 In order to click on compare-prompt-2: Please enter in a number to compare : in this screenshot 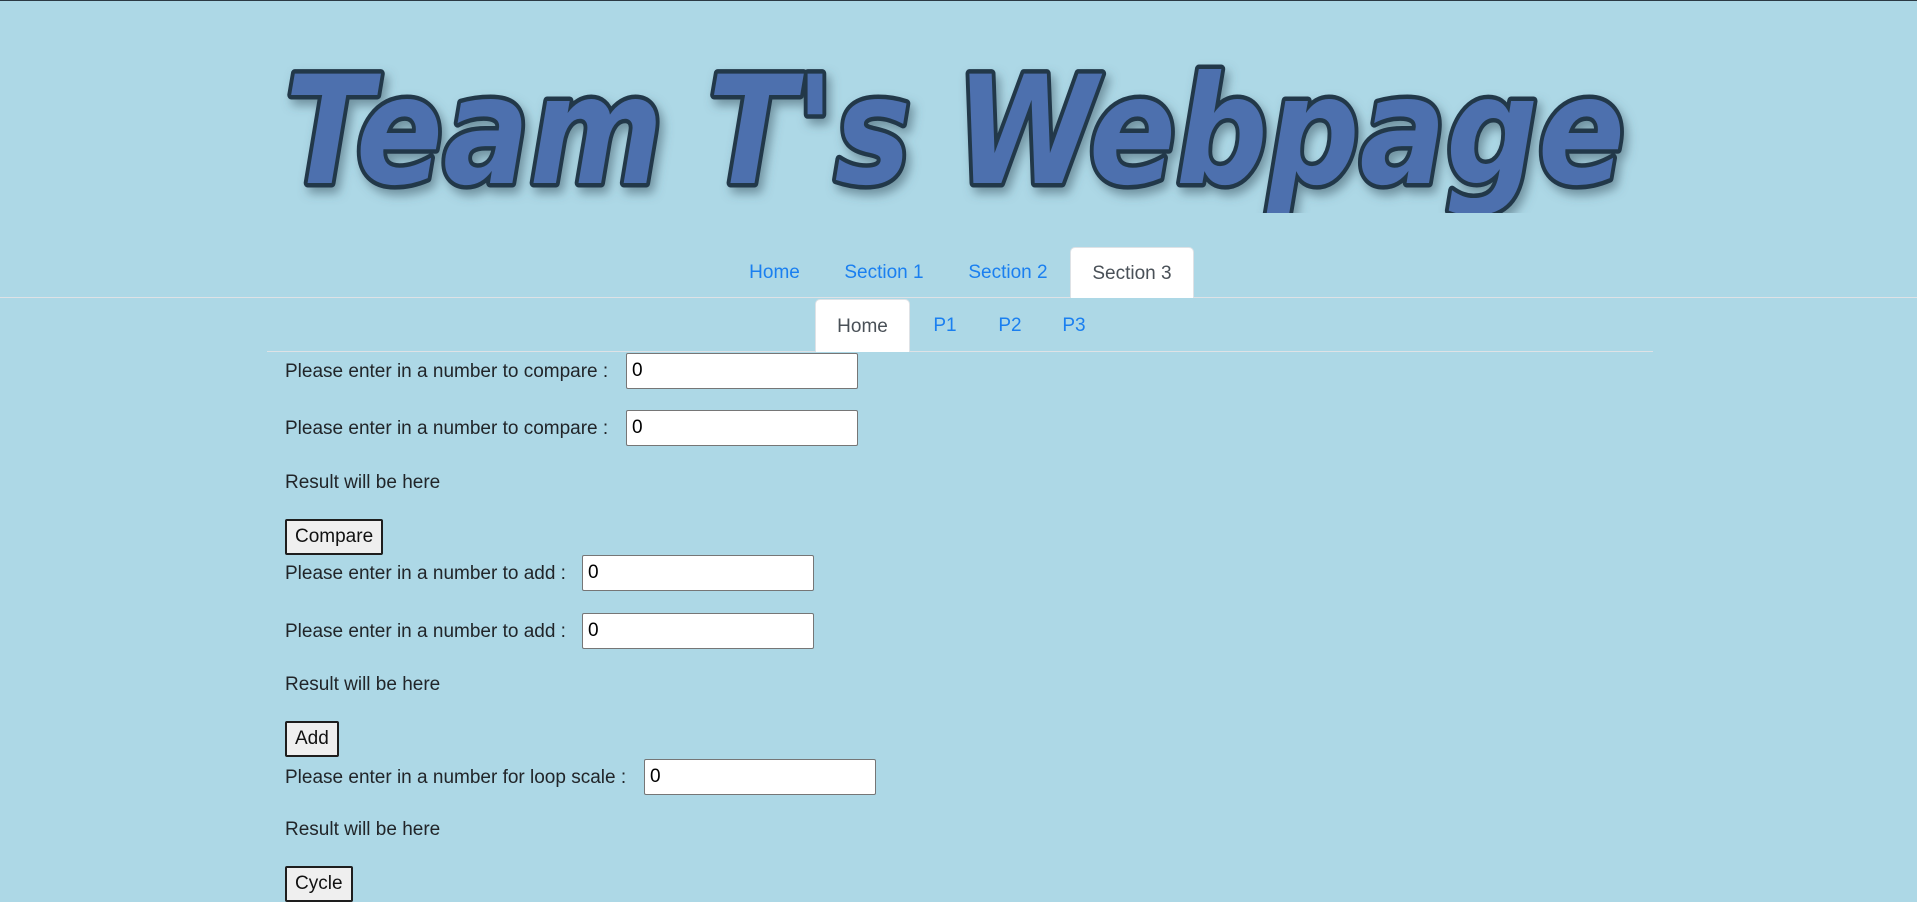, I will do `click(447, 428)`.